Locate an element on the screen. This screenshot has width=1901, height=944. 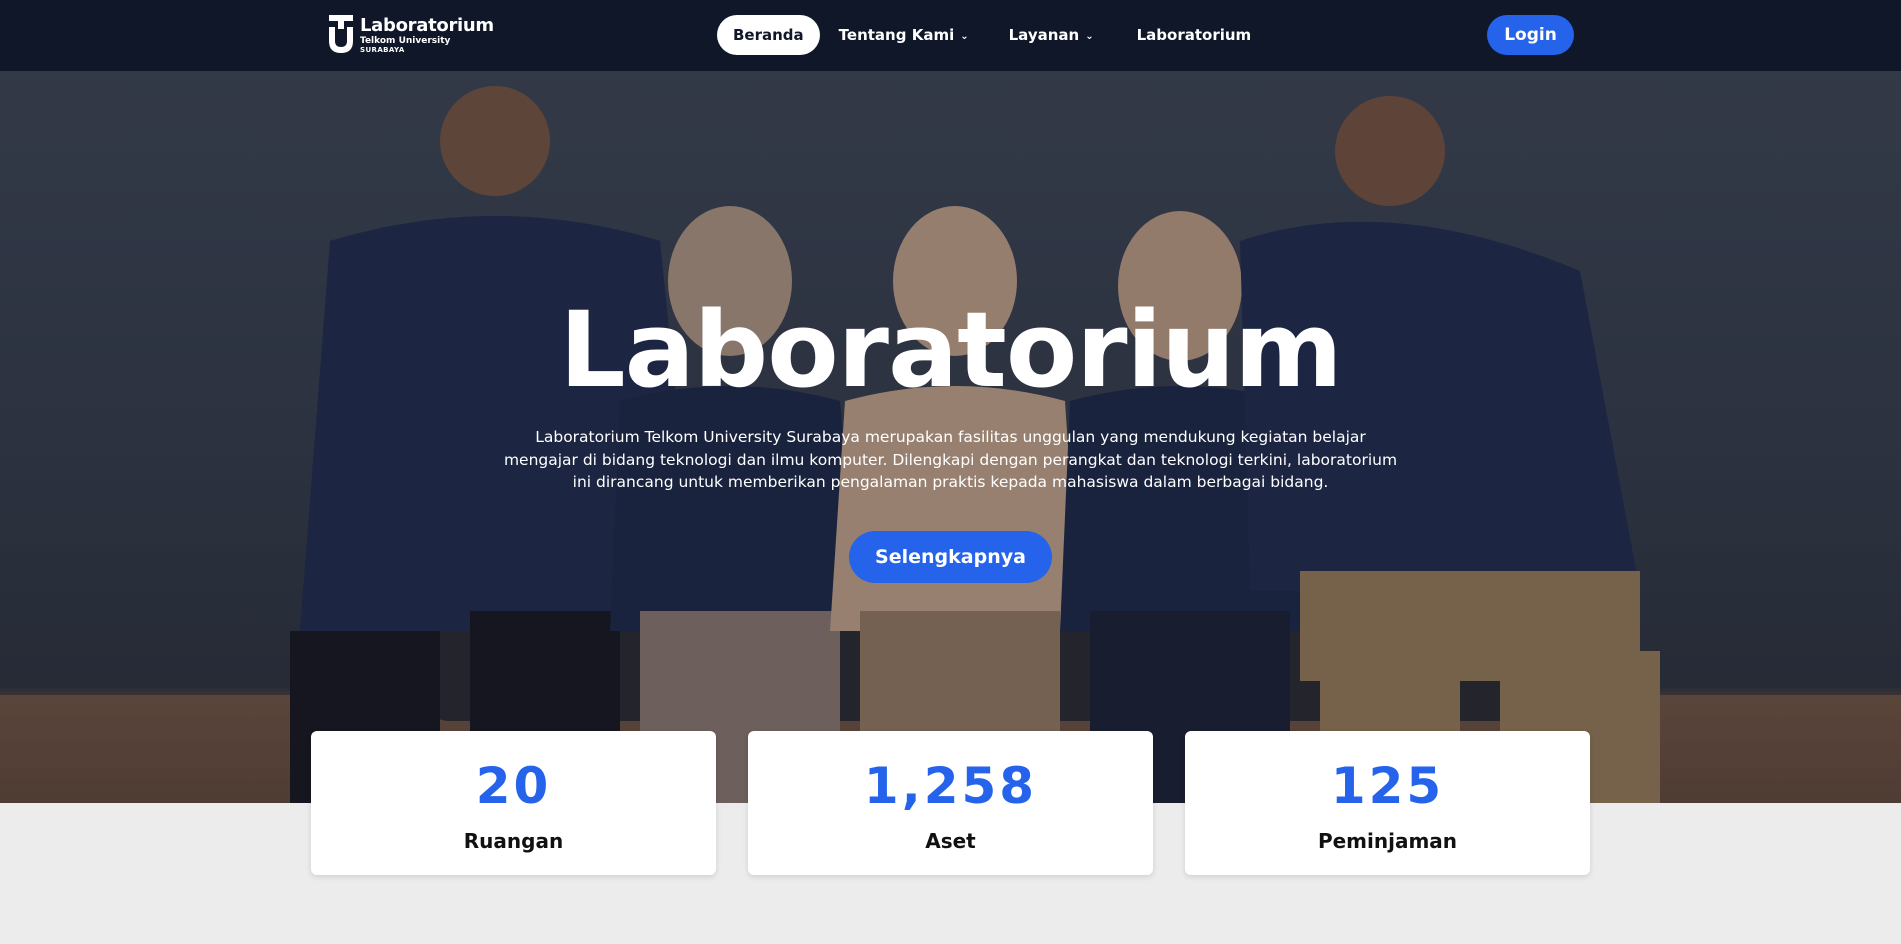
nav-item-label: Beranda is located at coordinates (768, 35).